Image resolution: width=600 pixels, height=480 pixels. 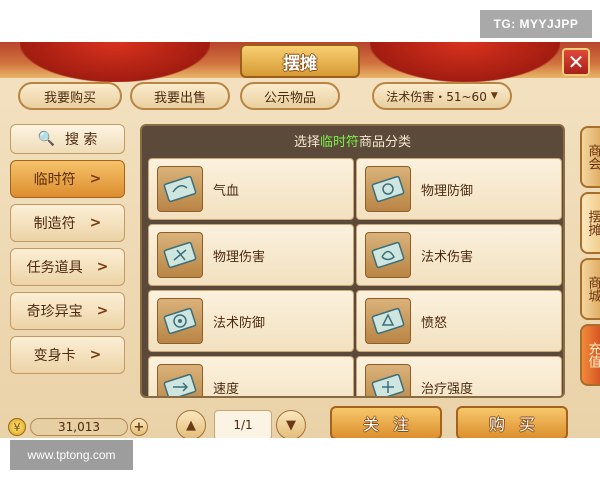 I want to click on page-up-button: ▲, so click(x=191, y=424).